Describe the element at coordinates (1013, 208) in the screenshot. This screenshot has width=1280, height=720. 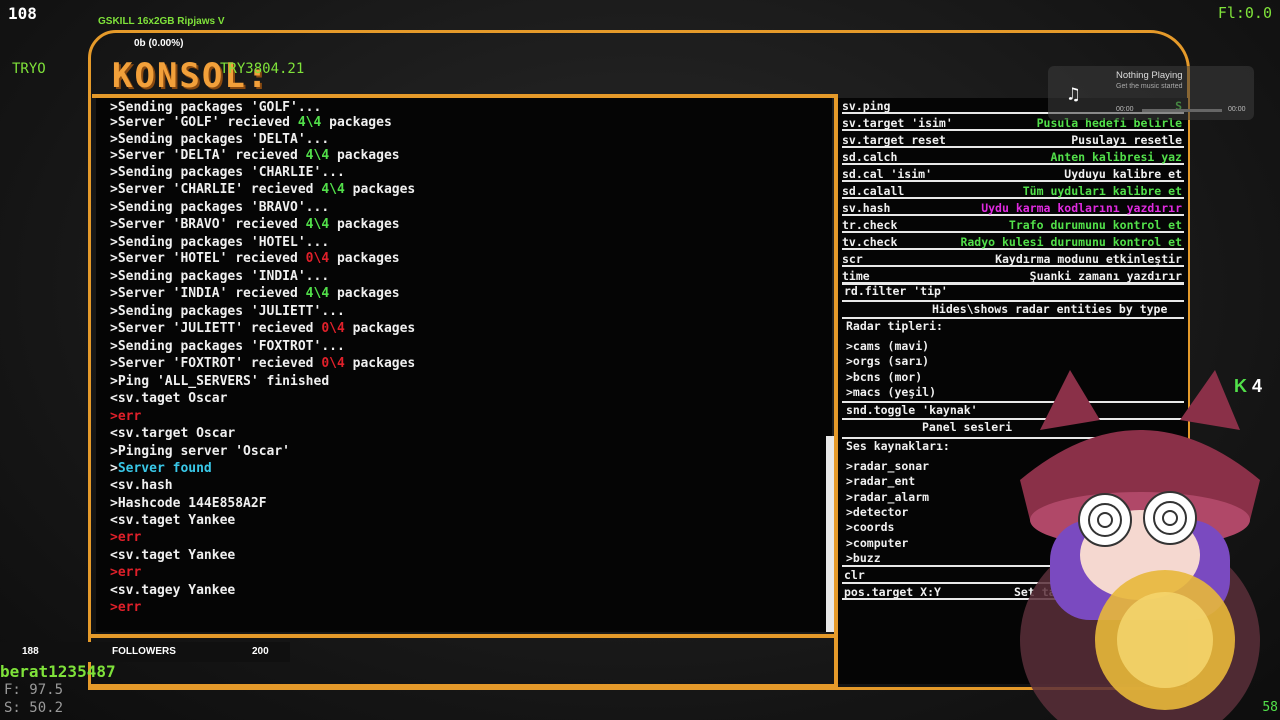
I see `command-row: sv.hash Uydu karma kodlarını yazdırır` at that location.